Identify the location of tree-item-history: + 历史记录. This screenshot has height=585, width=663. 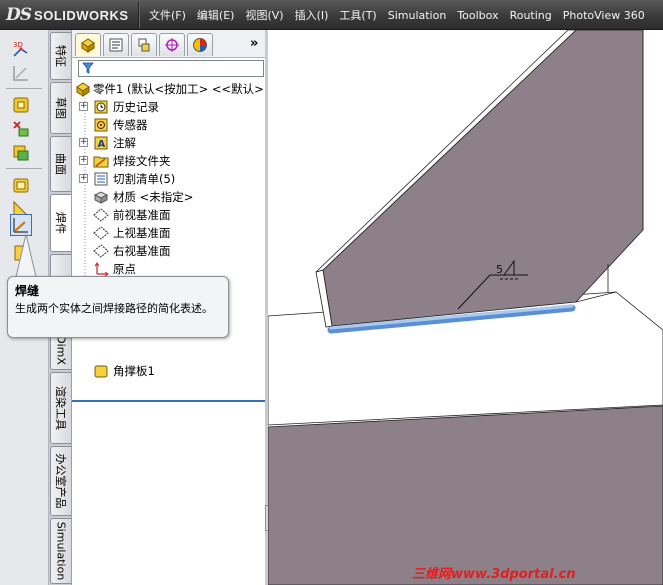
(169, 107).